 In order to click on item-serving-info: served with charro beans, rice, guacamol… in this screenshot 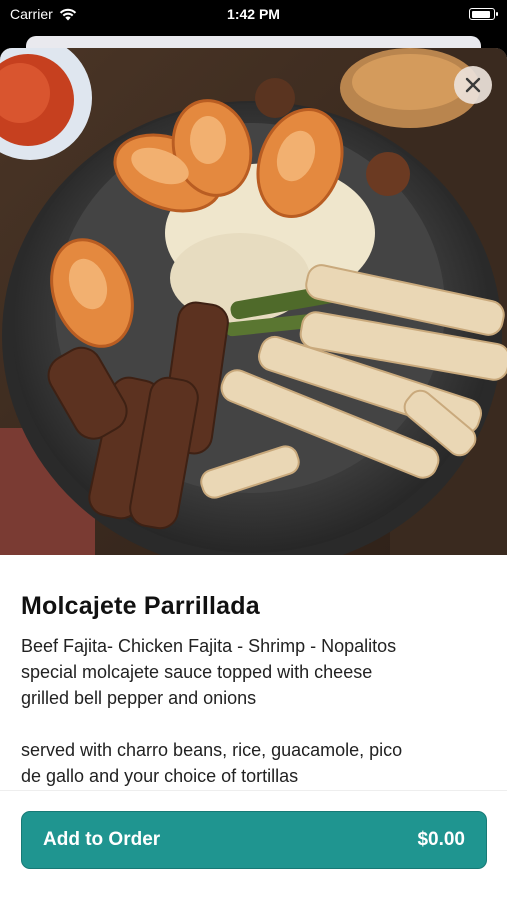, I will do `click(253, 763)`.